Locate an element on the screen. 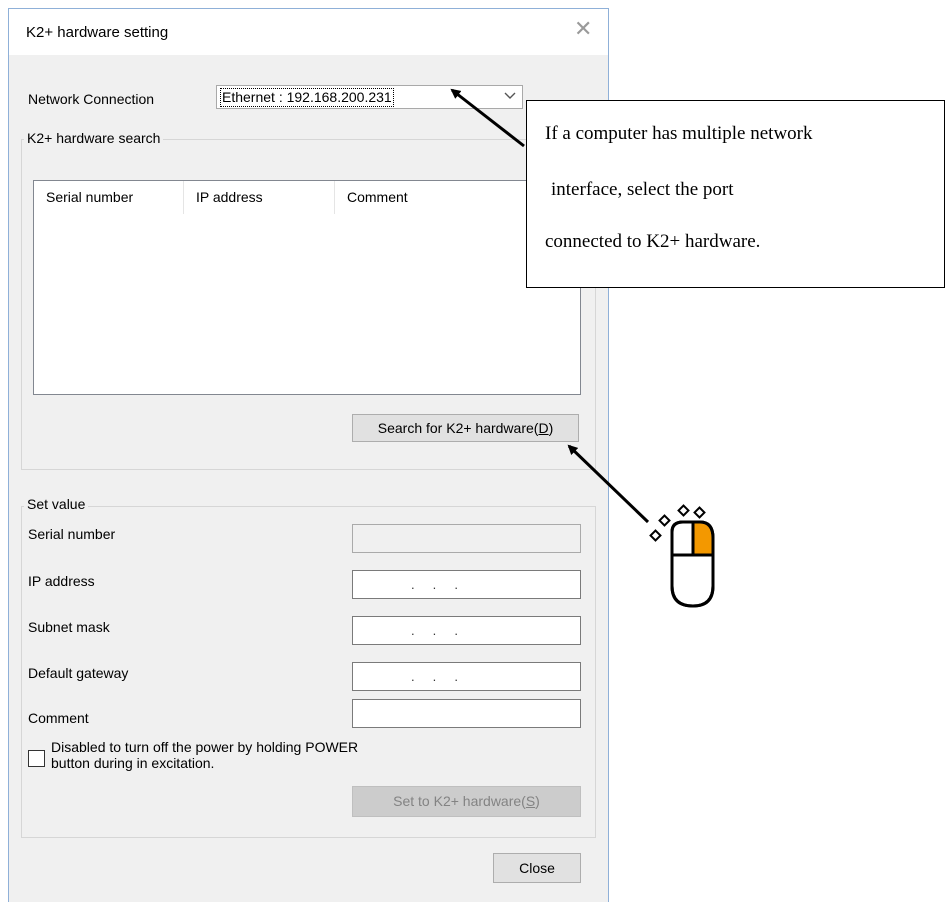 The height and width of the screenshot is (902, 945). network-callout-arrow is located at coordinates (487, 118).